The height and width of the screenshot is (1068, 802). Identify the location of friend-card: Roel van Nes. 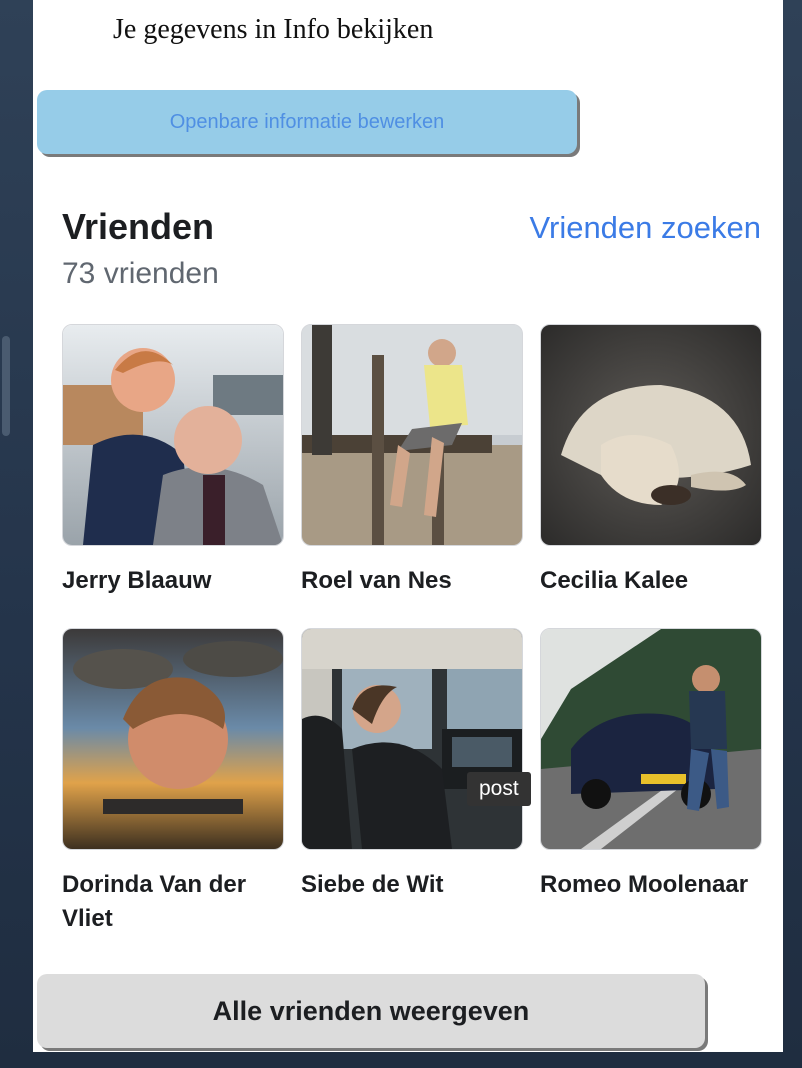
(412, 461).